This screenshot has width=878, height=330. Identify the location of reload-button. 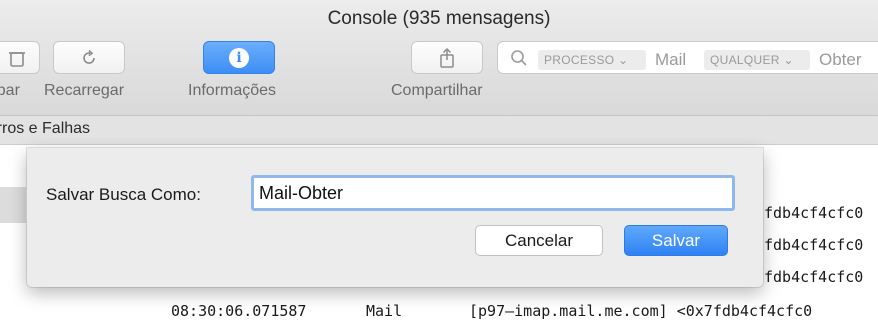
(89, 57).